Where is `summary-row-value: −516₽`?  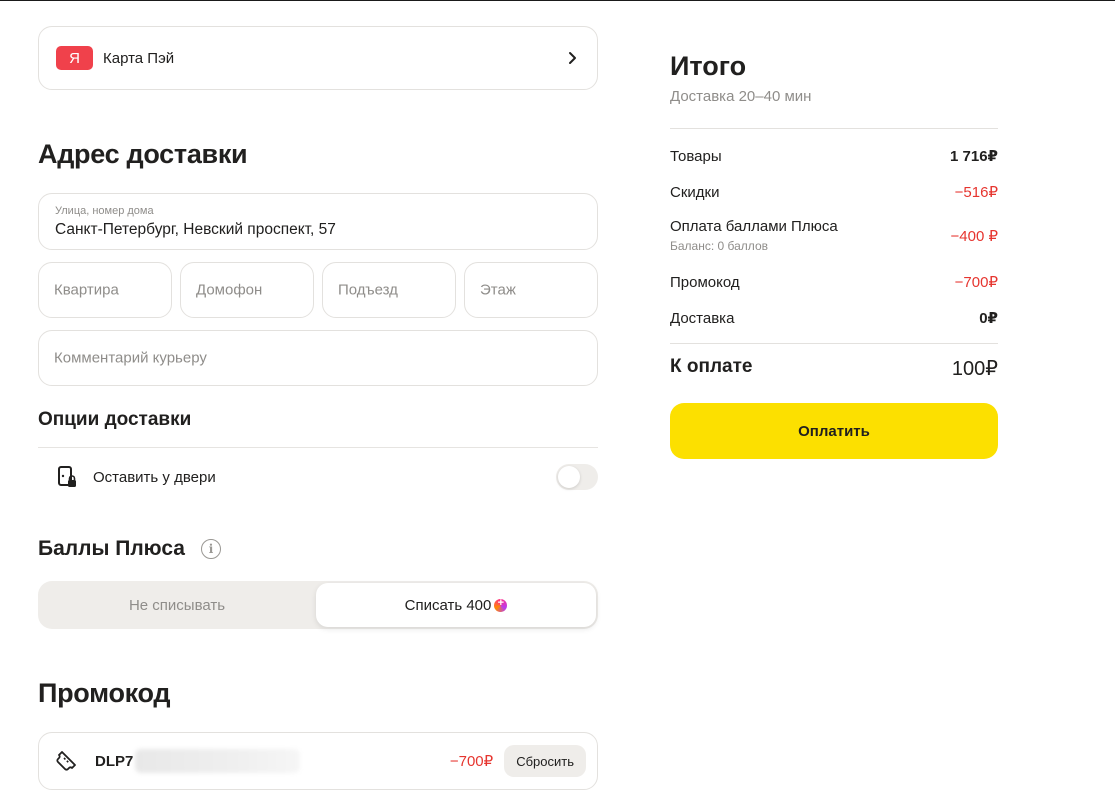
summary-row-value: −516₽ is located at coordinates (976, 192).